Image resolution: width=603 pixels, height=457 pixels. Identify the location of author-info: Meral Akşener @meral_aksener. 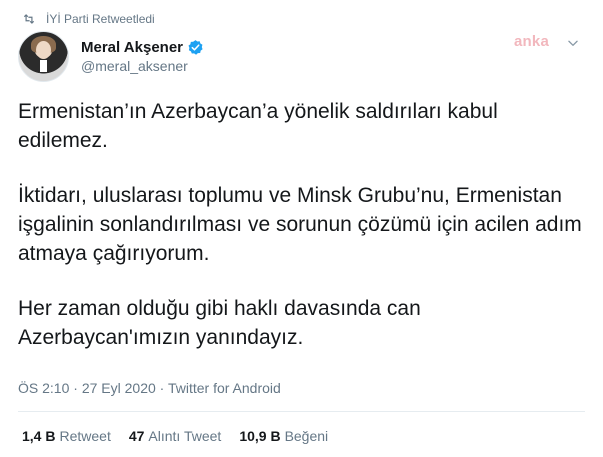
(142, 56).